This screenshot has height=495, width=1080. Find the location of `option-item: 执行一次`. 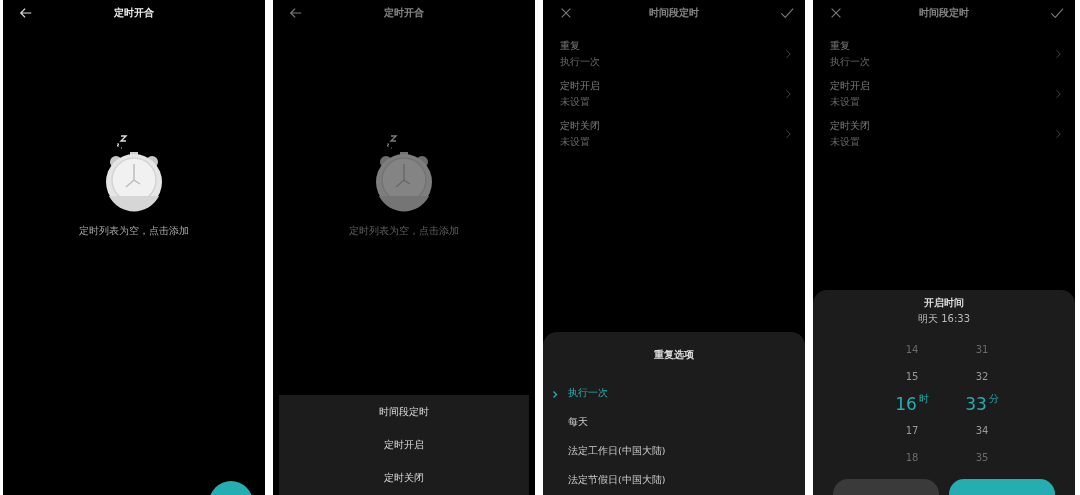

option-item: 执行一次 is located at coordinates (674, 393).